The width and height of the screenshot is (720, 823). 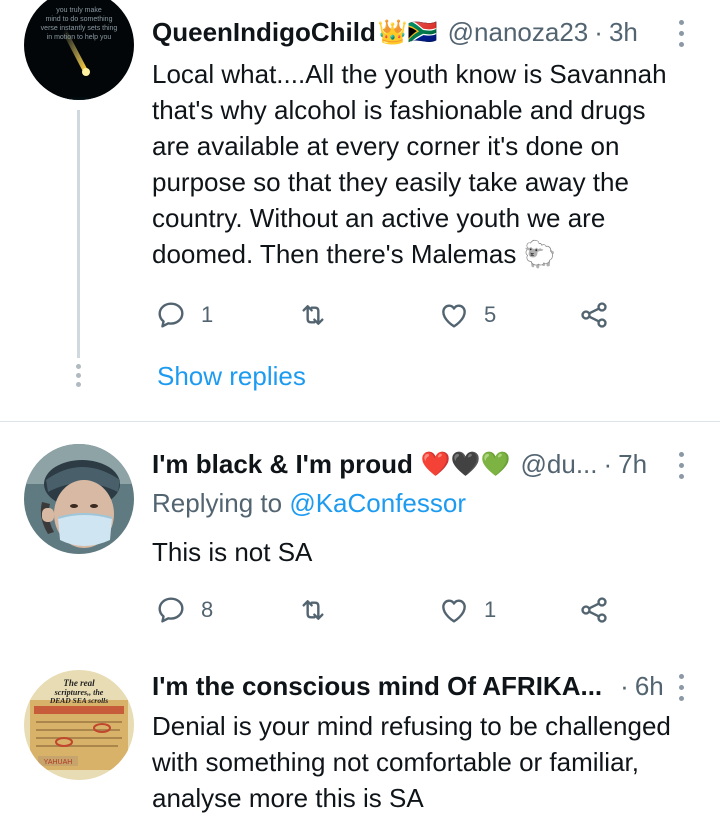 I want to click on reply-count: 8, so click(x=207, y=609).